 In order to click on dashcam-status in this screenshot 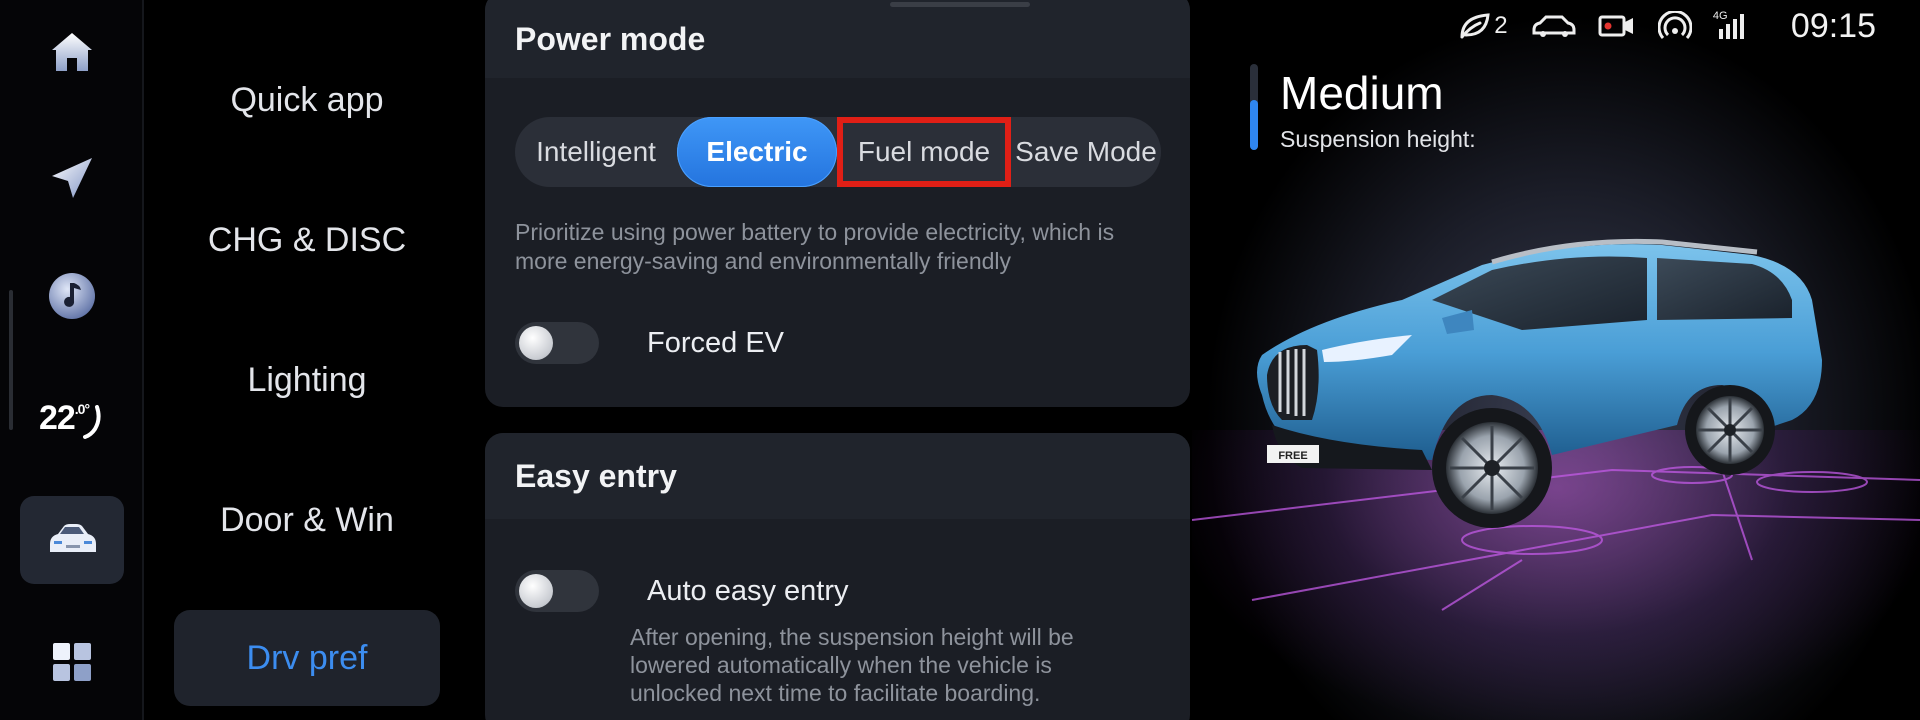, I will do `click(1617, 26)`.